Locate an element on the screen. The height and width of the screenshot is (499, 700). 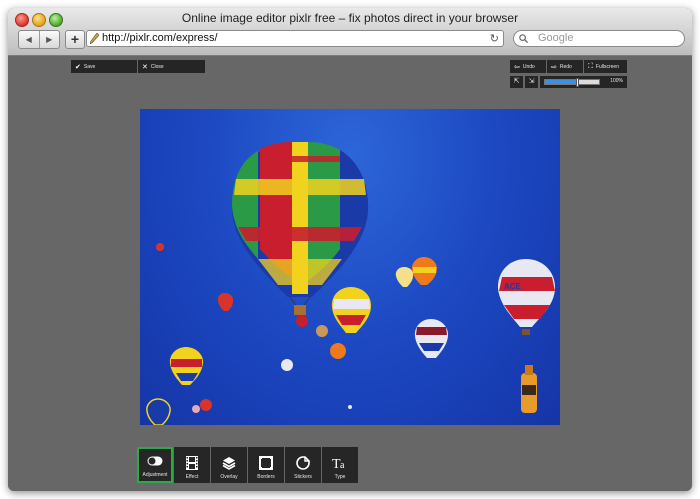
tool-adjustment: Adjustment is located at coordinates (155, 465).